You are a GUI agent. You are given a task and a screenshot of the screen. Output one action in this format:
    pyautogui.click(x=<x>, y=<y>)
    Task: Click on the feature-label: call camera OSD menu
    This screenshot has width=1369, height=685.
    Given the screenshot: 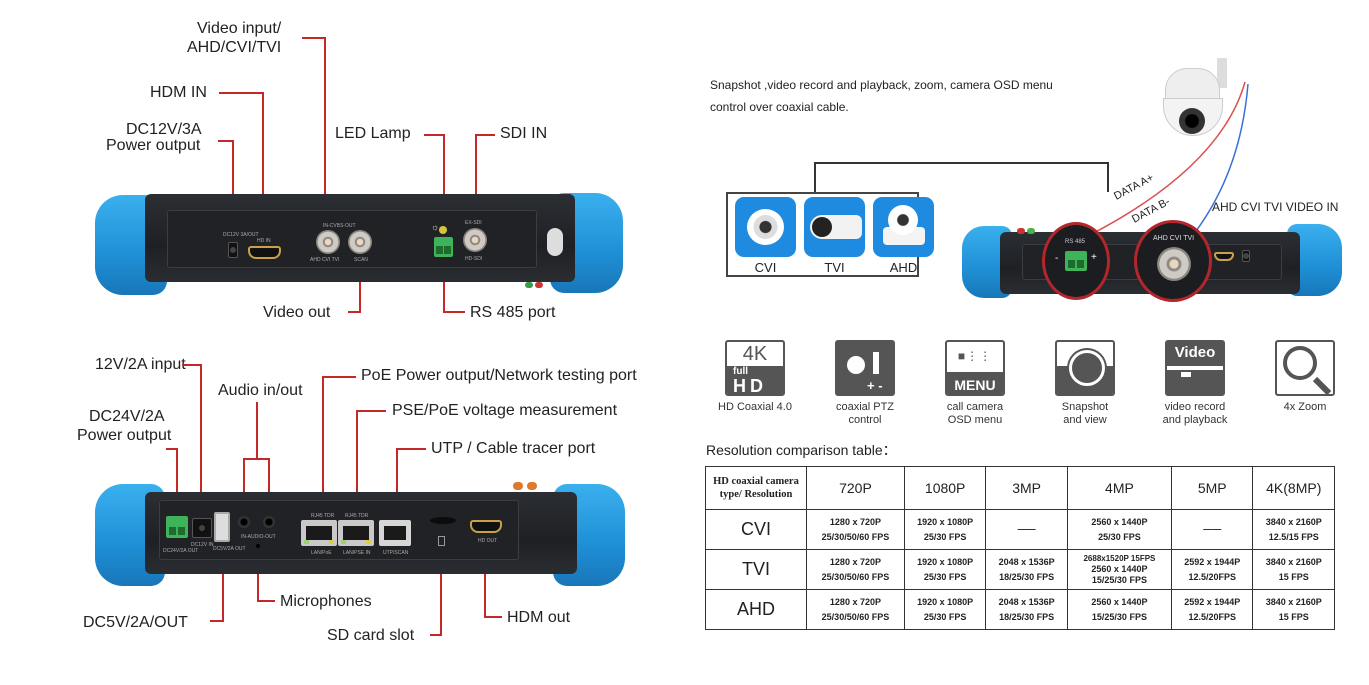 What is the action you would take?
    pyautogui.click(x=975, y=414)
    